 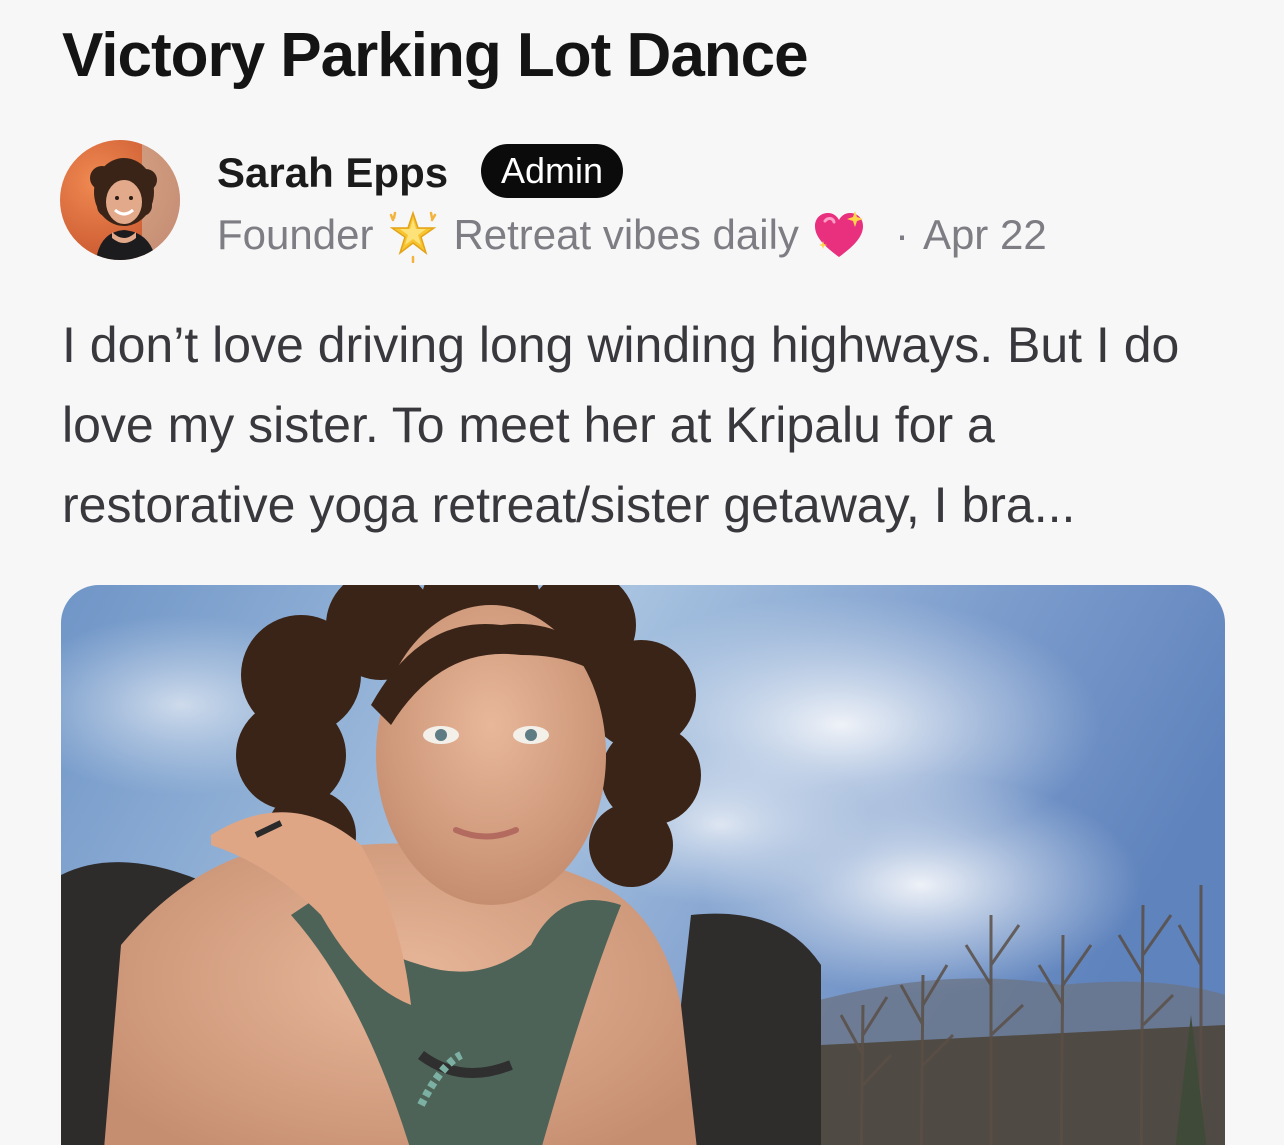 I want to click on post-title: Victory Parking Lot Dance, so click(x=435, y=56).